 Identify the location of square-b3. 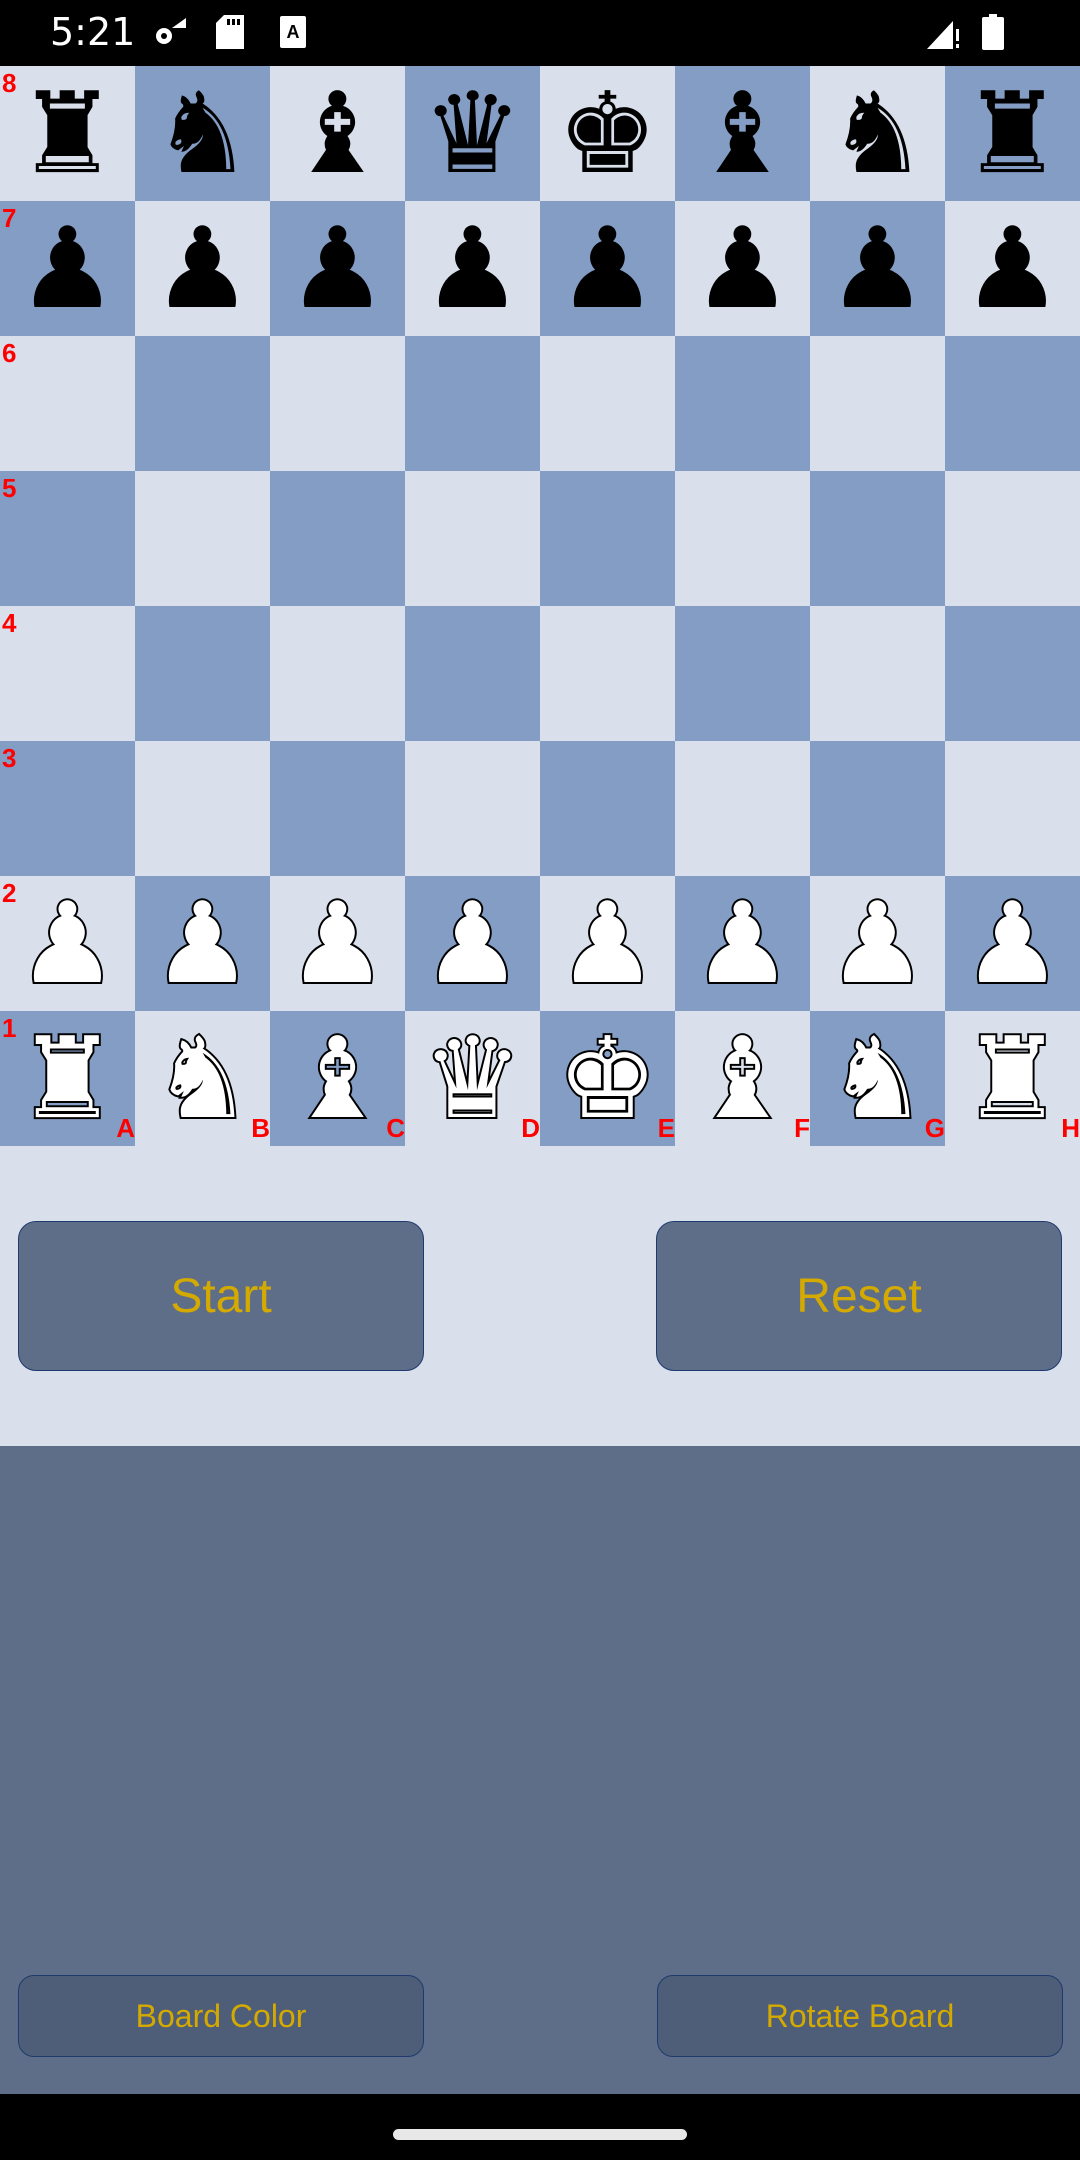
(202, 808).